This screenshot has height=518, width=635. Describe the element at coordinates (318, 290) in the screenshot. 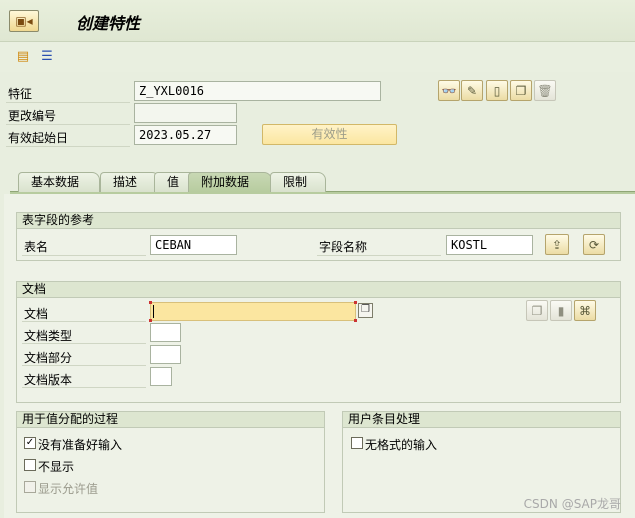

I see `document-title: 文档` at that location.